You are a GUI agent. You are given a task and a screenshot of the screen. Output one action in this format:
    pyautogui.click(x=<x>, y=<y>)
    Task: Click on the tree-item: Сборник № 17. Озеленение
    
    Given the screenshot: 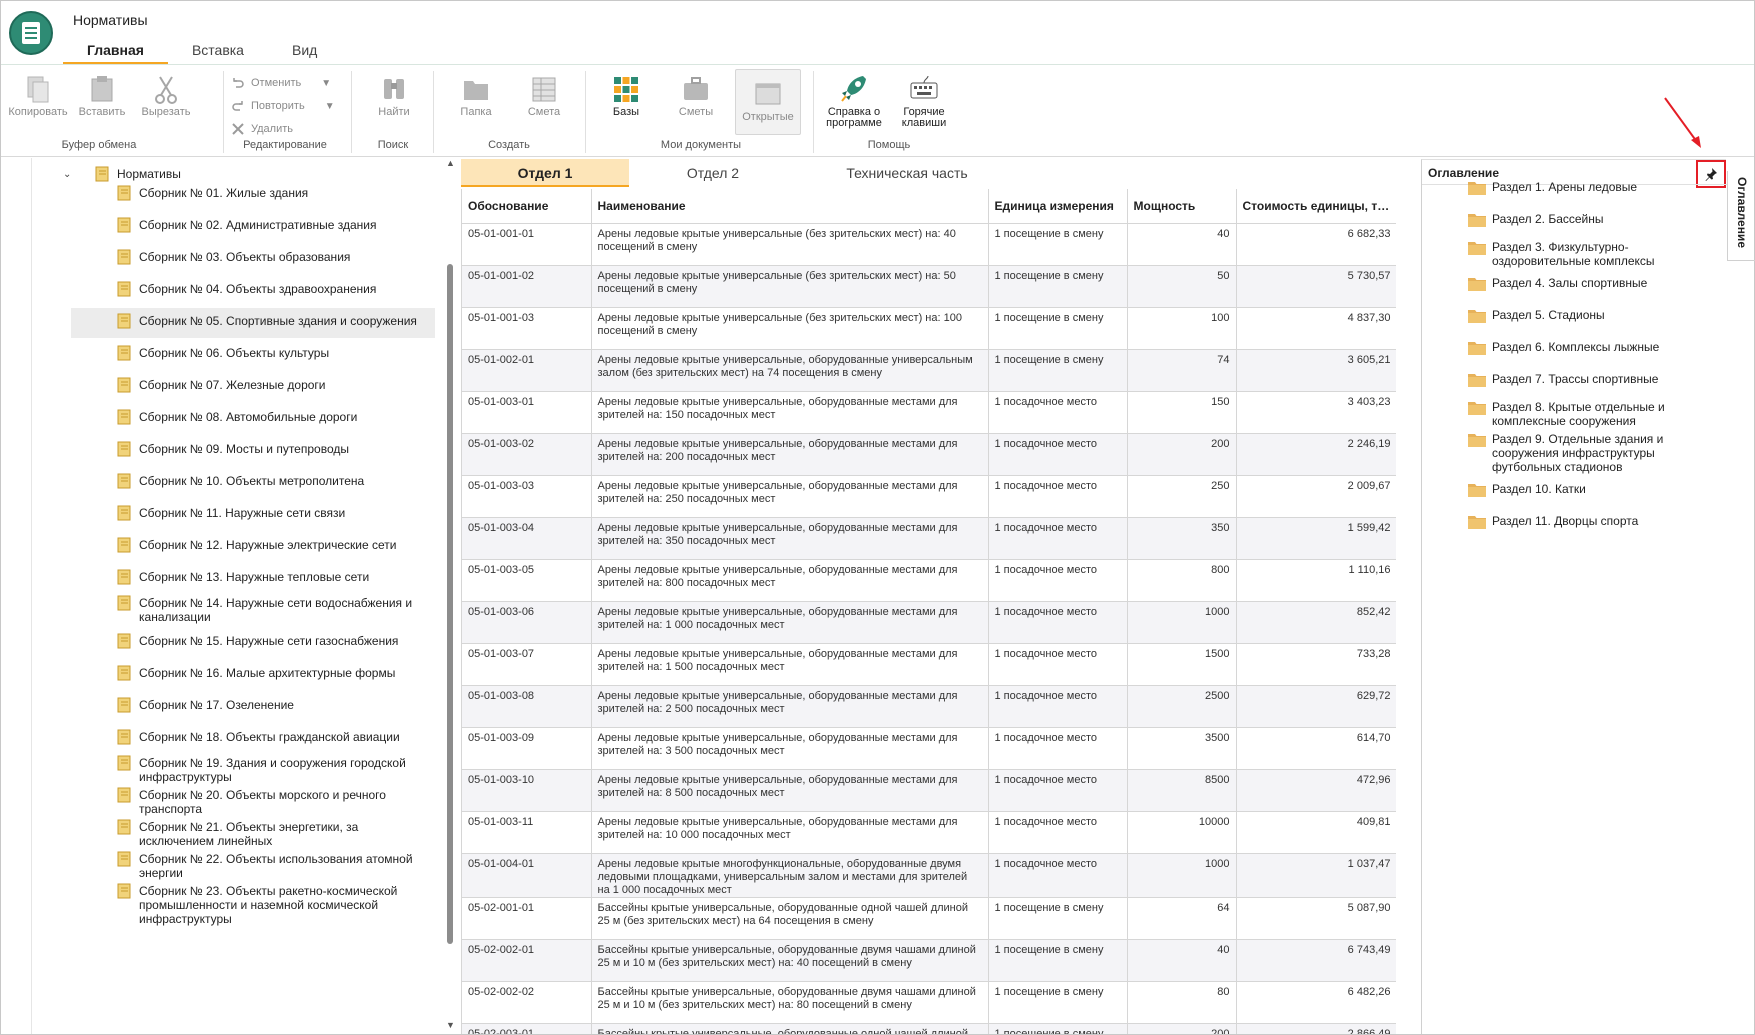 What is the action you would take?
    pyautogui.click(x=253, y=705)
    